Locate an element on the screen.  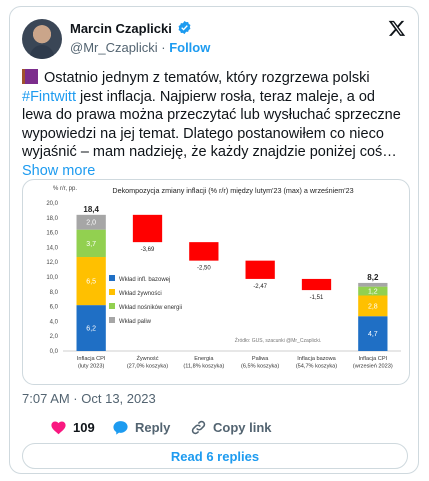
category-label: (54,7% koszyka) is located at coordinates (316, 367).